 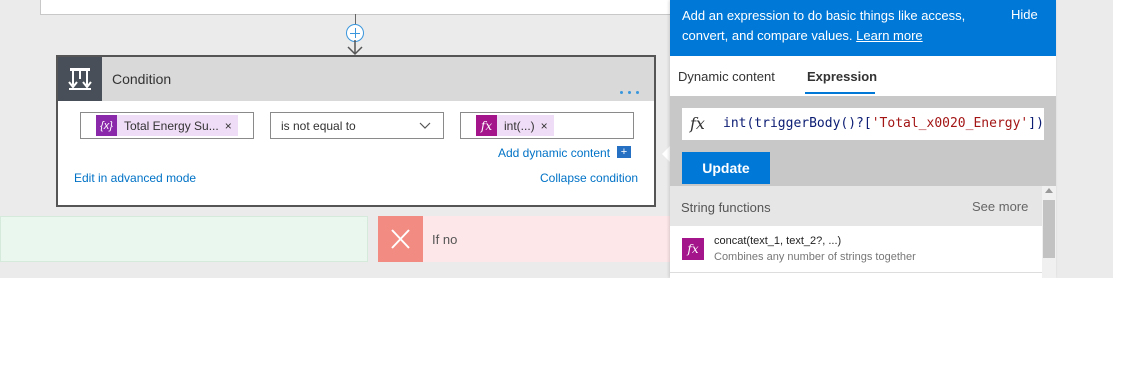 I want to click on if-no-label: If no, so click(x=445, y=239).